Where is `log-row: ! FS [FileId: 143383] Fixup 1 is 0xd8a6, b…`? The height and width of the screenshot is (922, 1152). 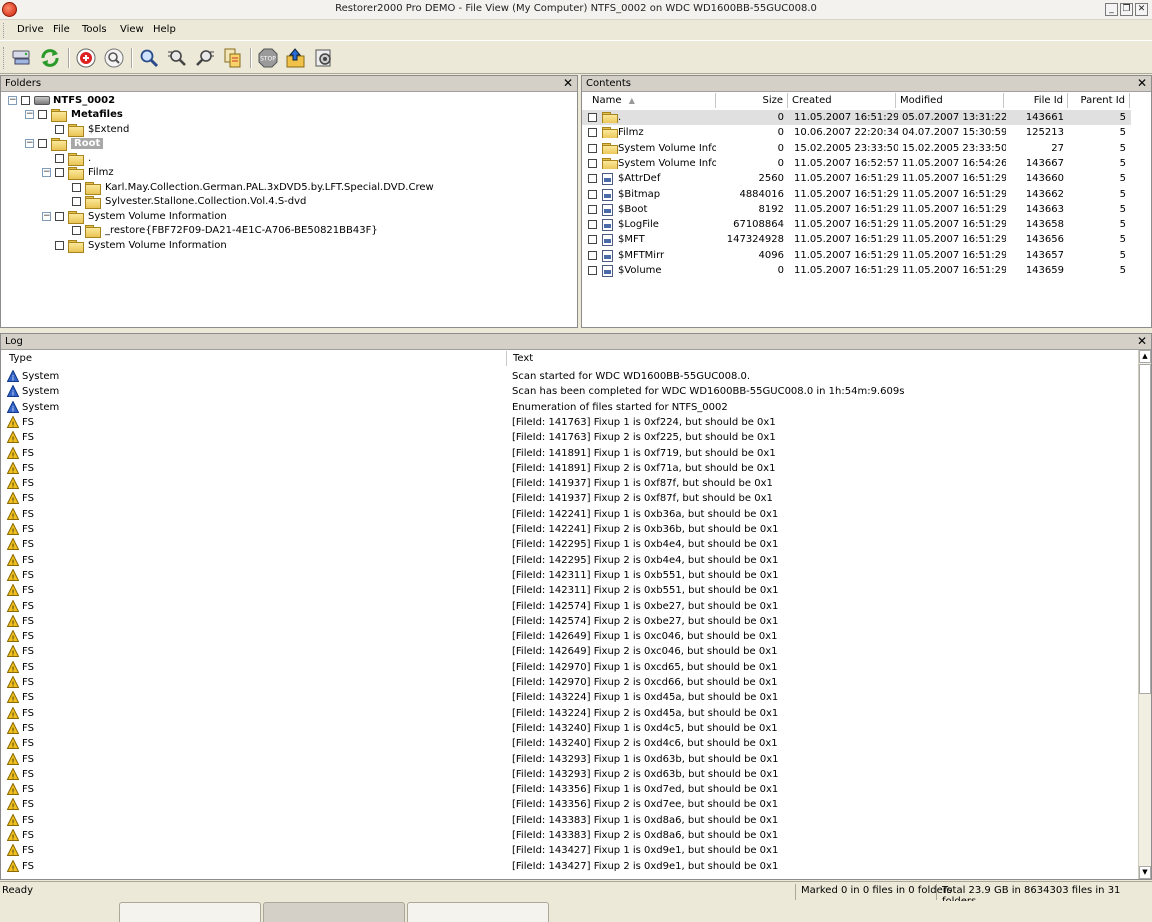
log-row: ! FS [FileId: 143383] Fixup 1 is 0xd8a6, b… is located at coordinates (568, 820).